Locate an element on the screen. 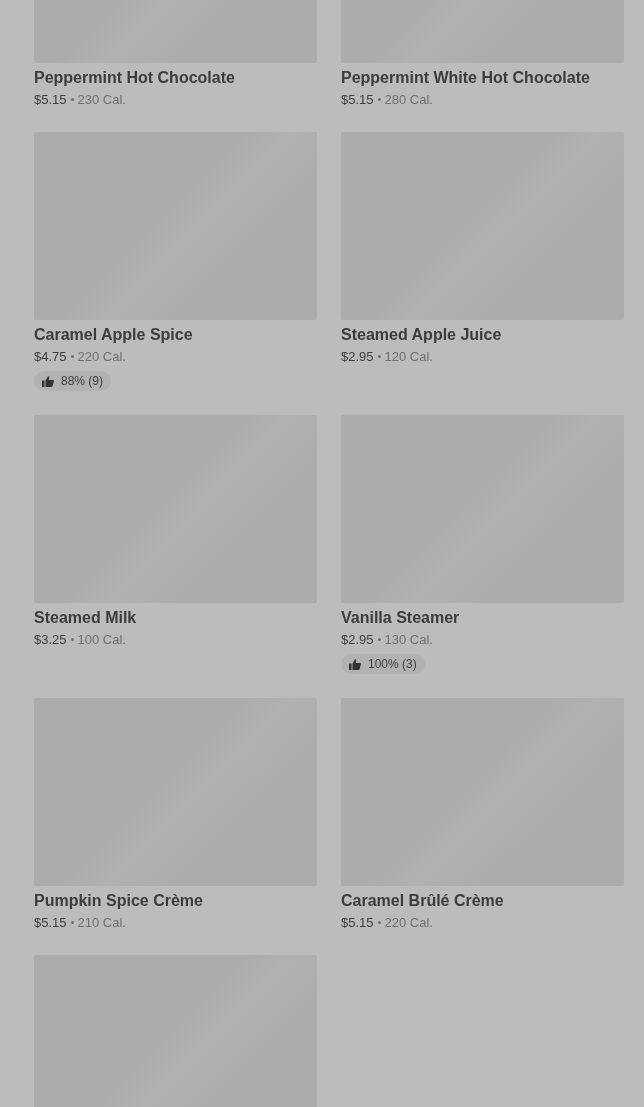  item-name: Steamed Apple Juice is located at coordinates (422, 335).